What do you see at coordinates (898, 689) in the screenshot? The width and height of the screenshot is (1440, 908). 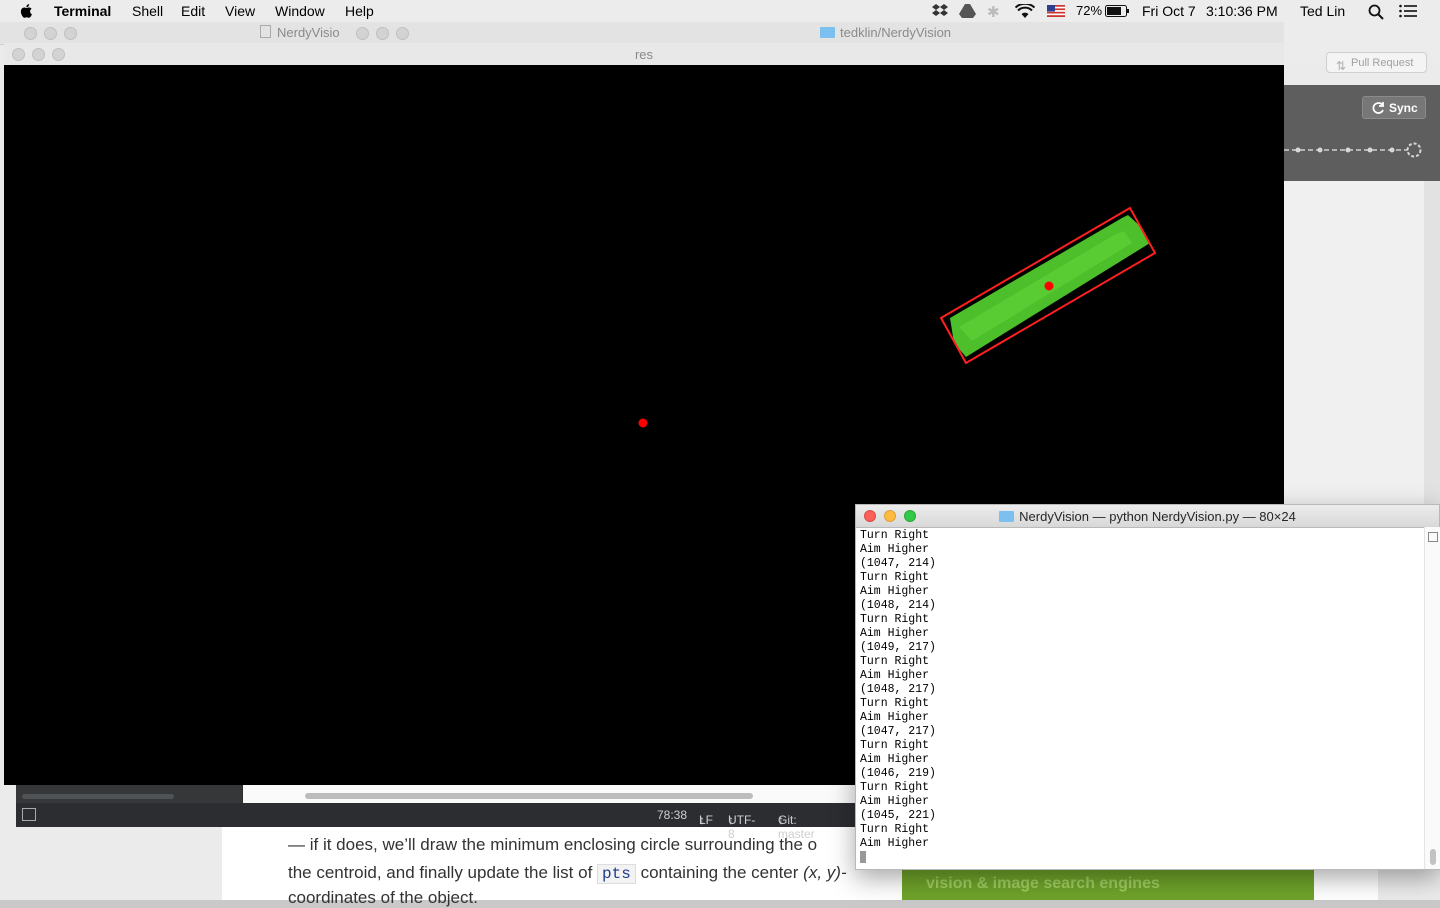 I see `terminal-line: (1048, 217)` at bounding box center [898, 689].